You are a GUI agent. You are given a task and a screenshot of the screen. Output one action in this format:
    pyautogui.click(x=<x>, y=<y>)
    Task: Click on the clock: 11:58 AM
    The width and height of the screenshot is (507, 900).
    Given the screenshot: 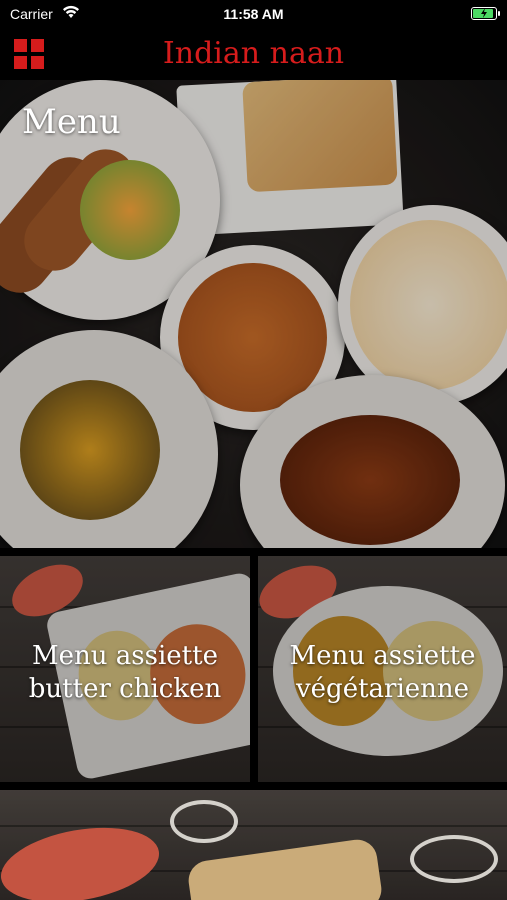 What is the action you would take?
    pyautogui.click(x=253, y=14)
    